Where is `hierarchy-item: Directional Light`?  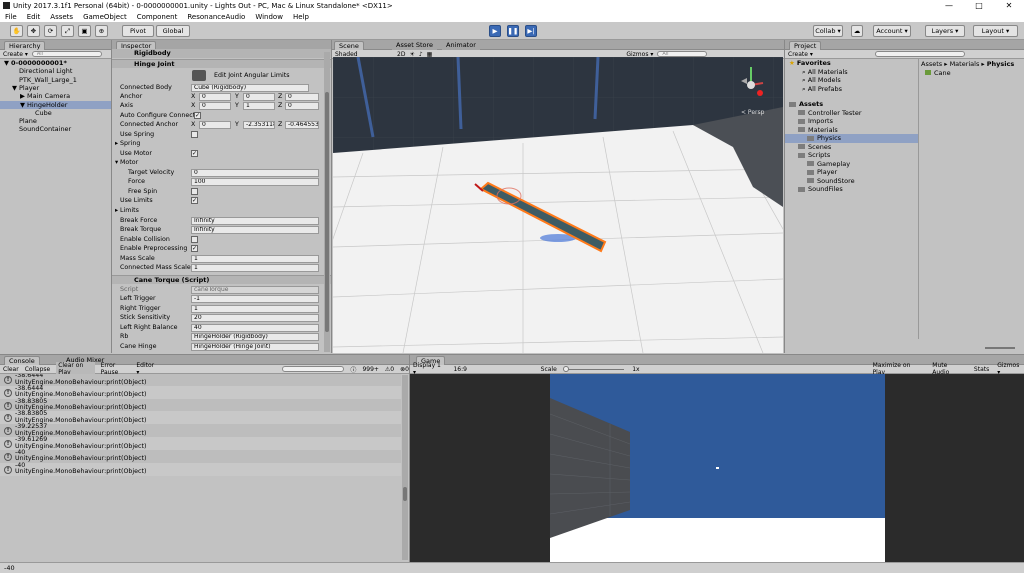
hierarchy-item: Directional Light is located at coordinates (55, 71).